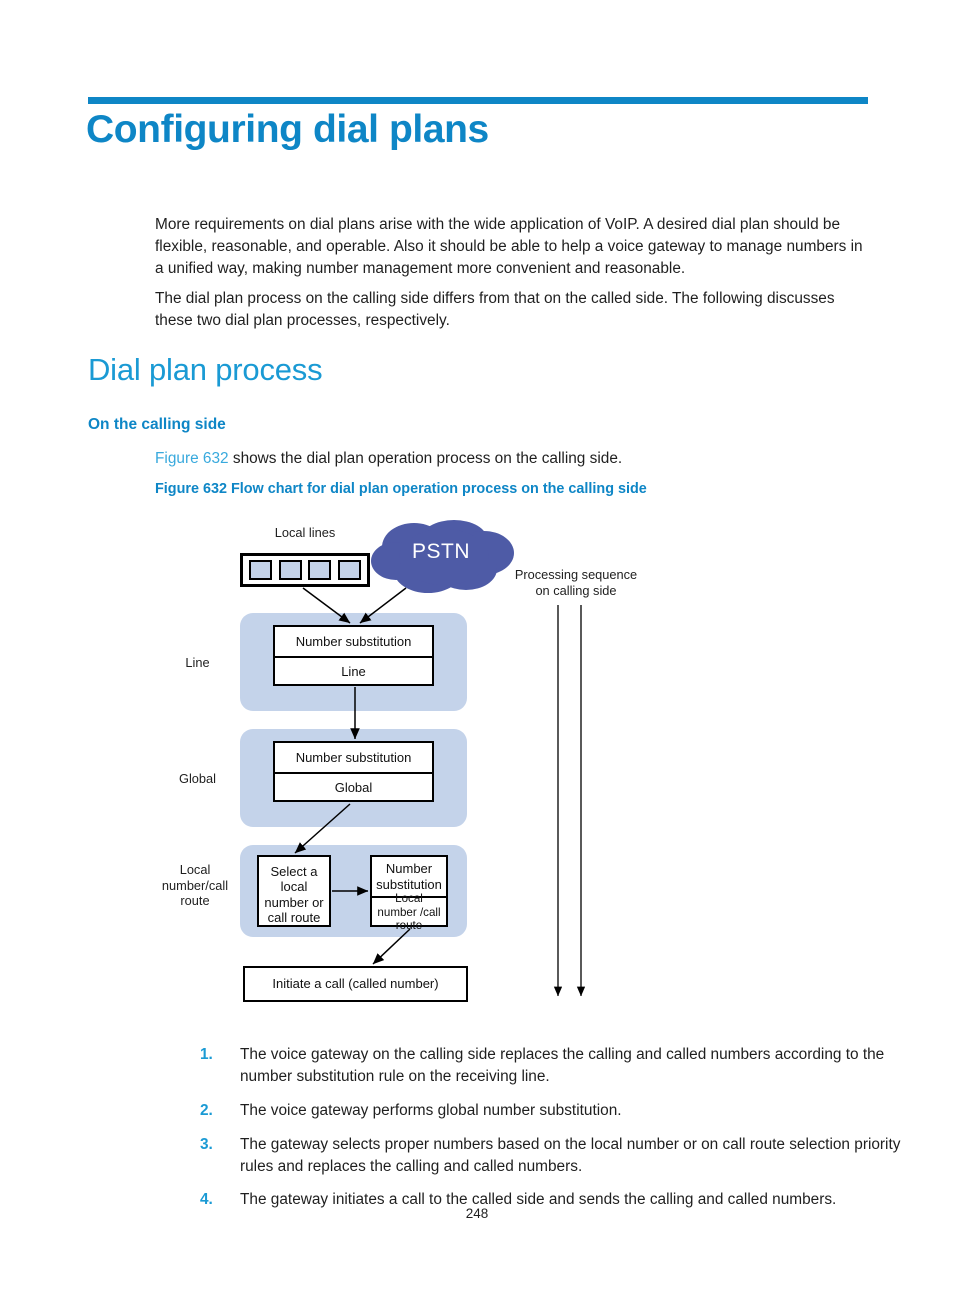  Describe the element at coordinates (353, 642) in the screenshot. I see `box-line-top-label: Number substitution` at that location.